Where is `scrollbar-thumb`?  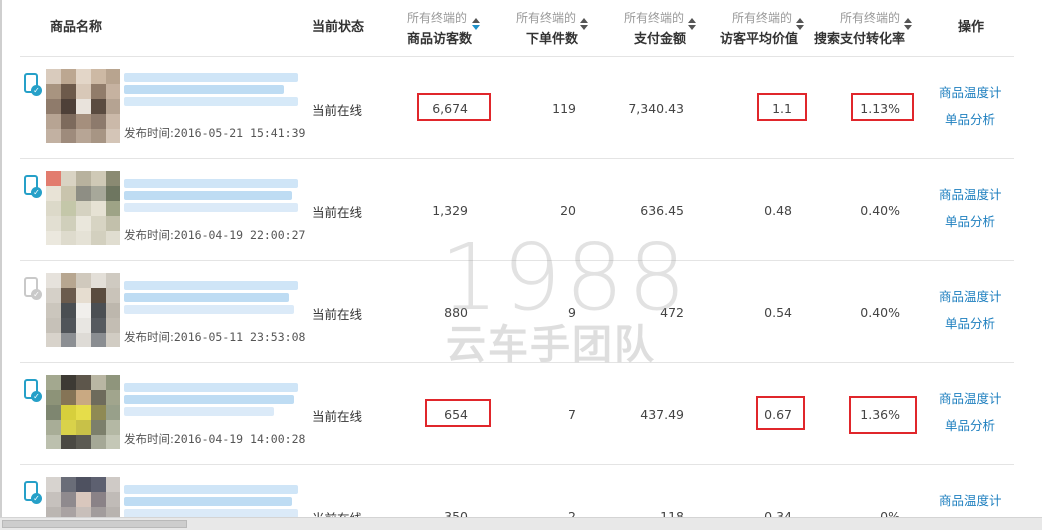 scrollbar-thumb is located at coordinates (94, 524).